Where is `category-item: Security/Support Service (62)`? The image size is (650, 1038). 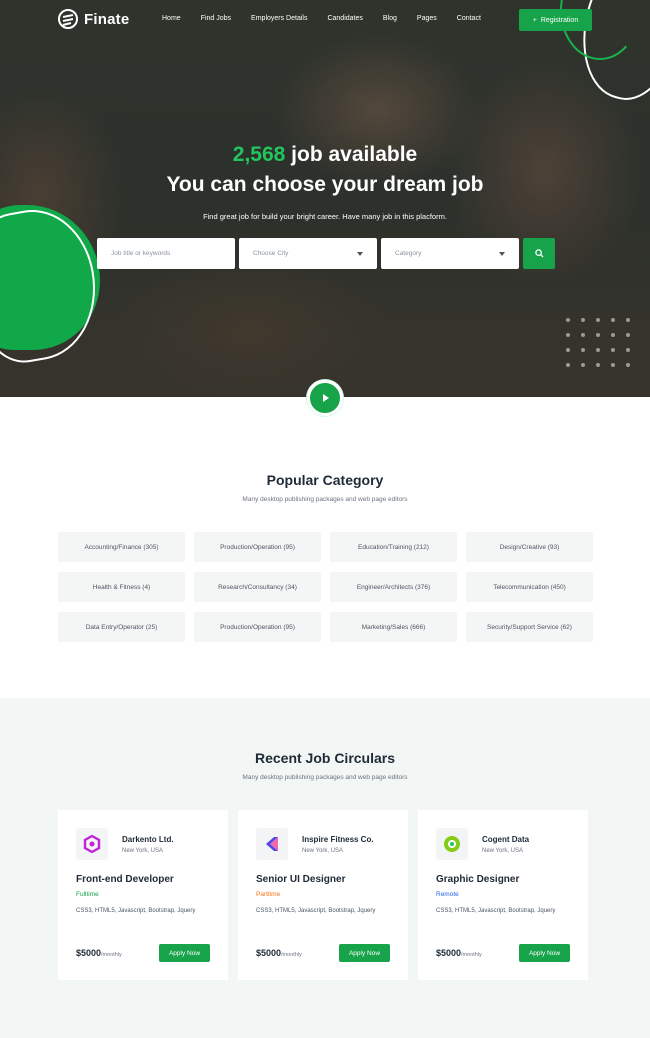
category-item: Security/Support Service (62) is located at coordinates (529, 627).